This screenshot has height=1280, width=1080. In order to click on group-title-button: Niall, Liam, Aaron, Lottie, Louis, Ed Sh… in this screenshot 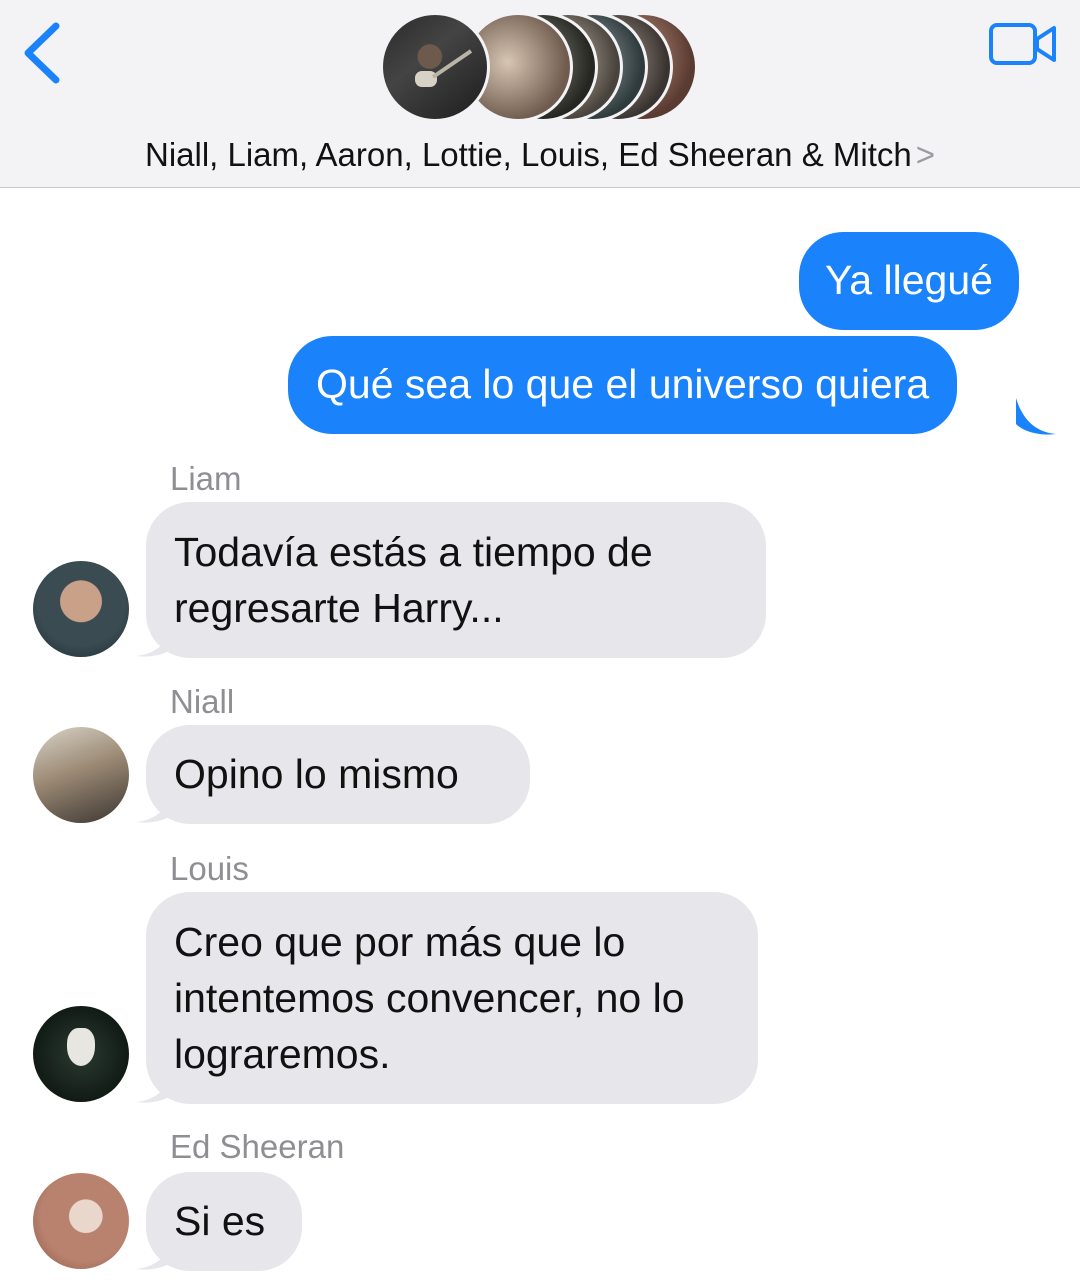, I will do `click(540, 155)`.